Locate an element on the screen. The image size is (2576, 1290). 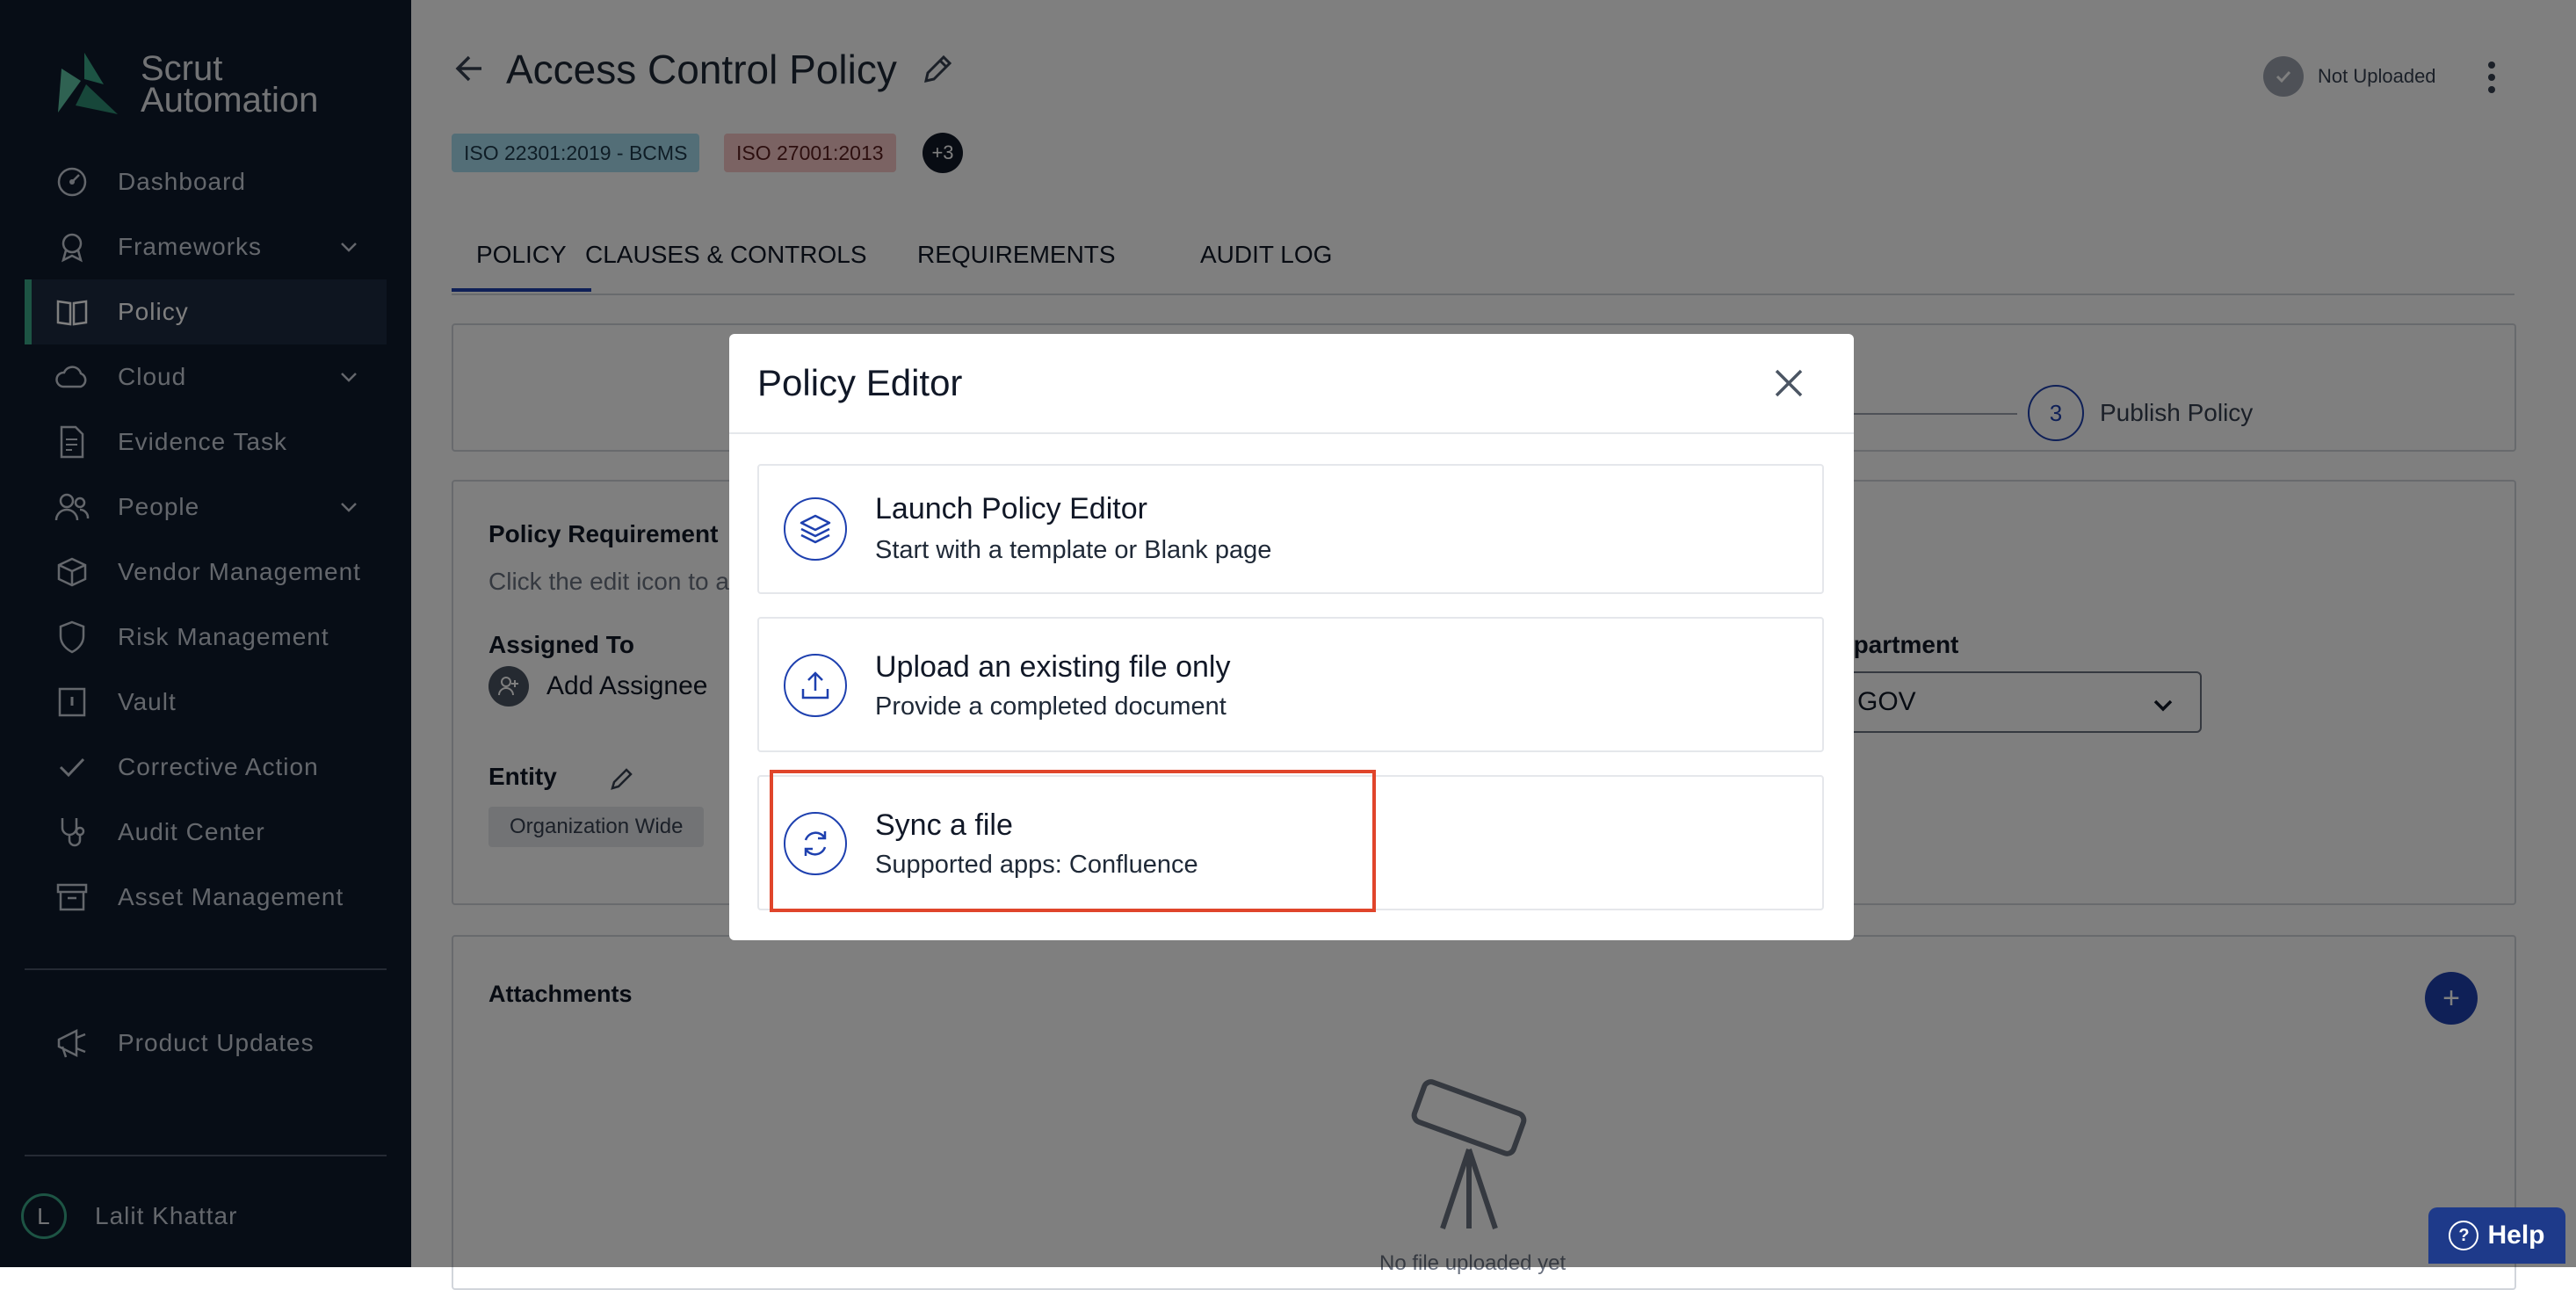
layers-icon is located at coordinates (815, 529).